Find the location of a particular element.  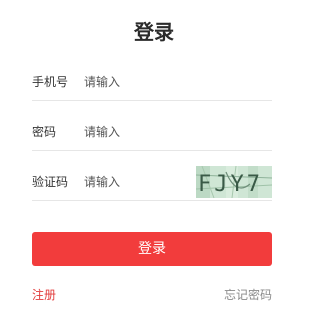

phone-input is located at coordinates (139, 82).